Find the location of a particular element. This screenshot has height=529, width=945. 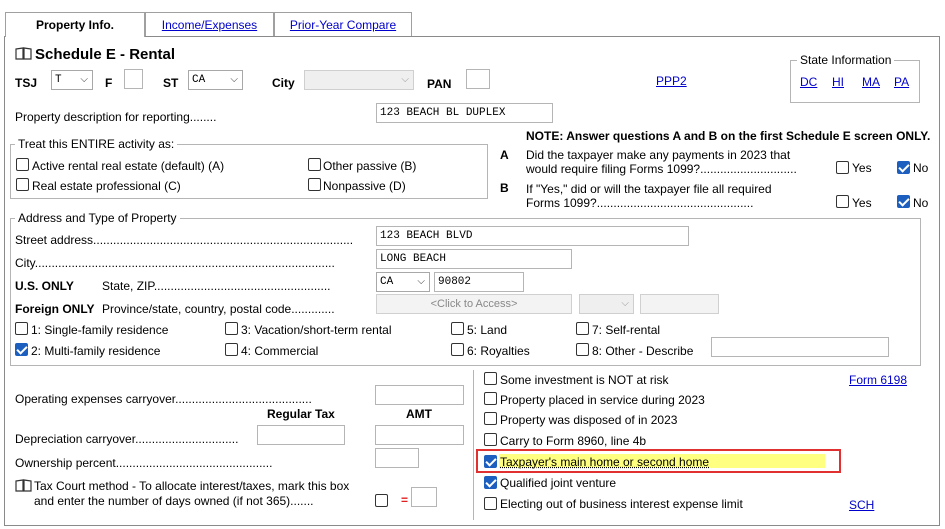

operating-carryover-input is located at coordinates (419, 395).